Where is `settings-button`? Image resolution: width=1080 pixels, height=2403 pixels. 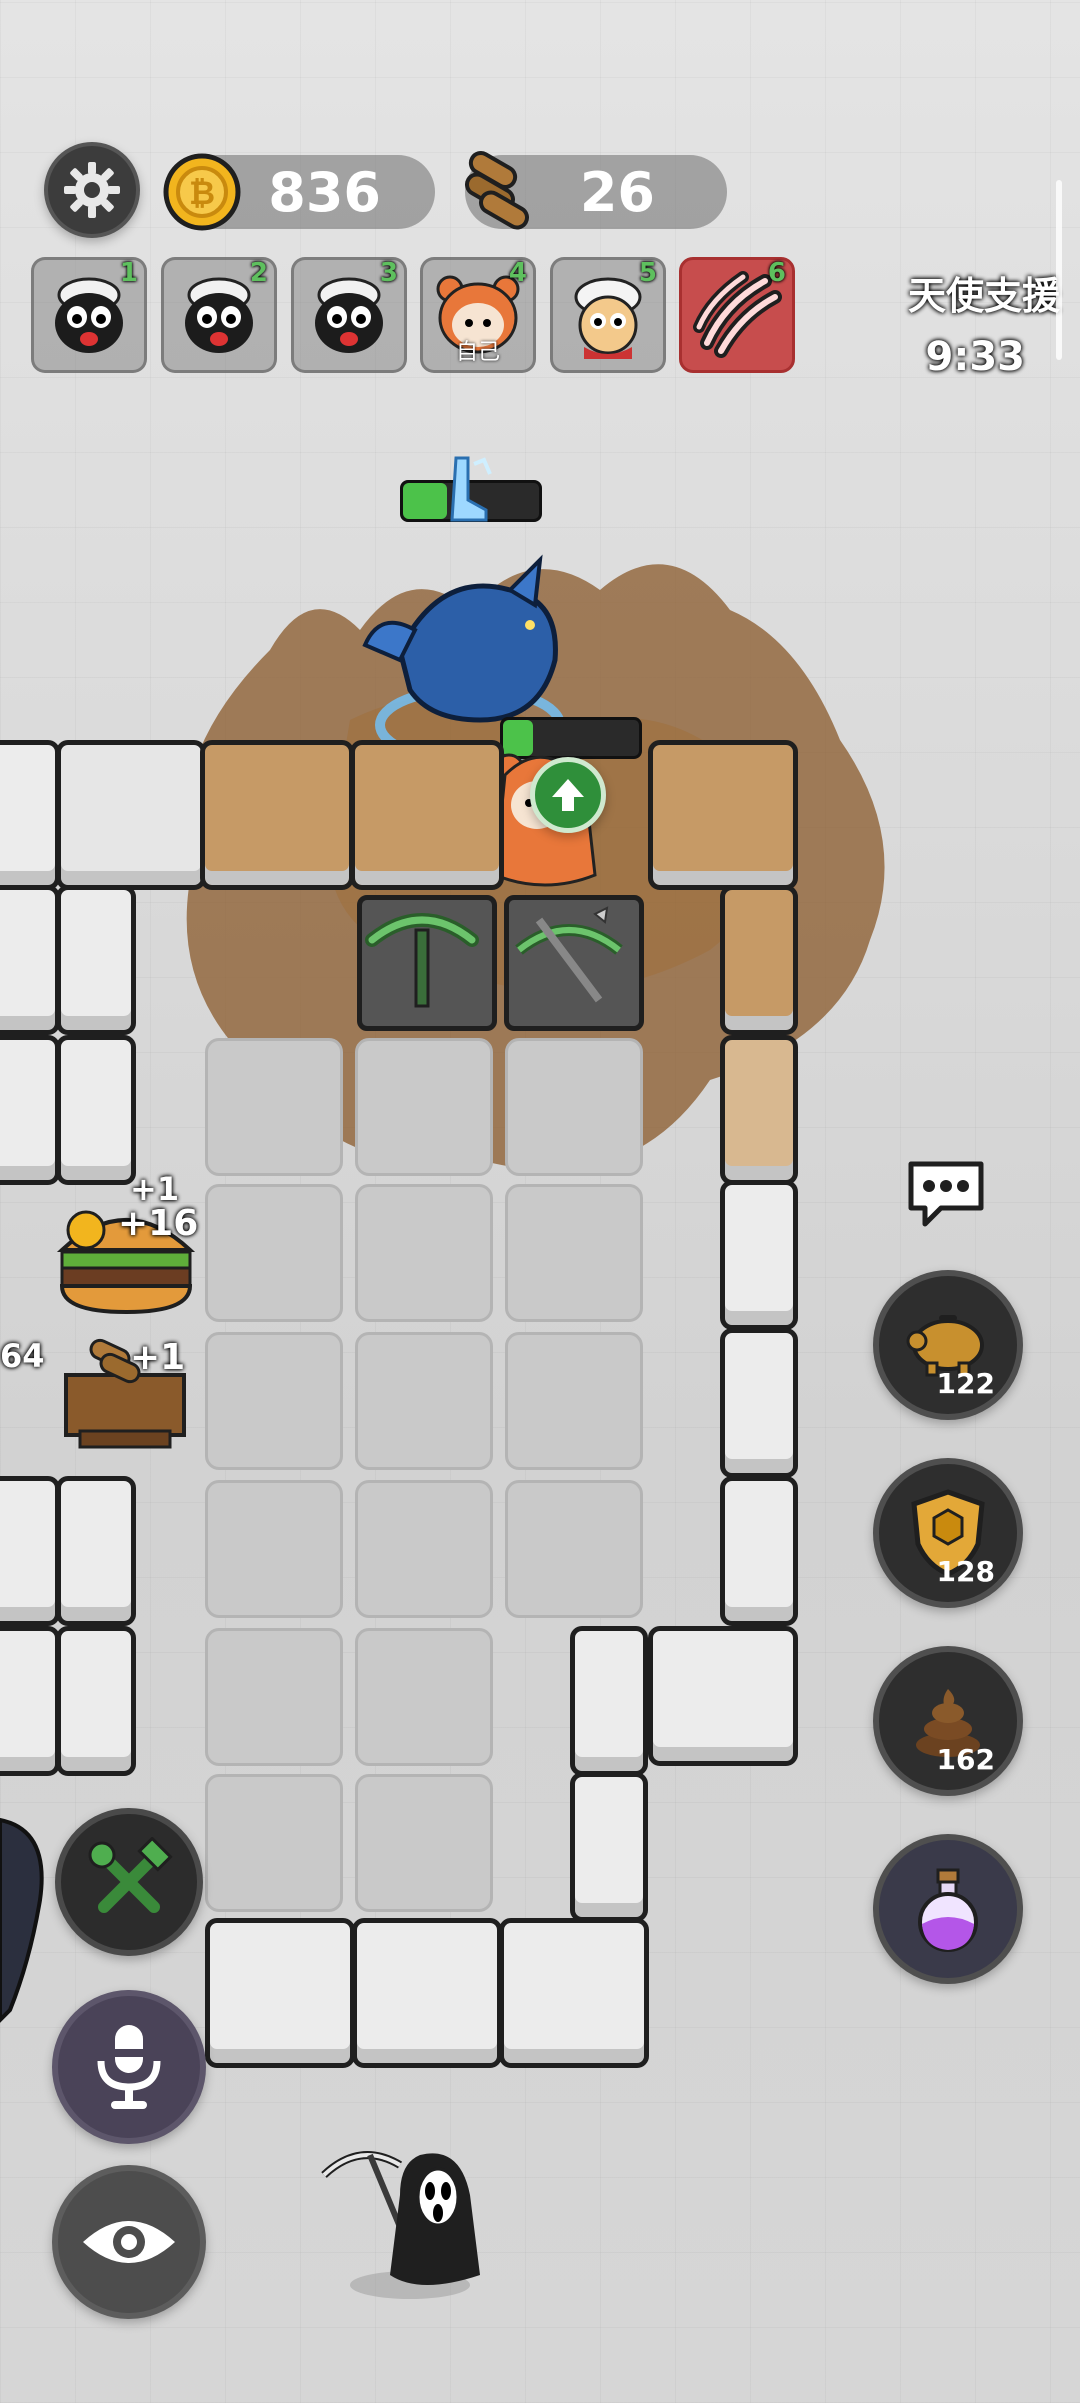
settings-button is located at coordinates (92, 190).